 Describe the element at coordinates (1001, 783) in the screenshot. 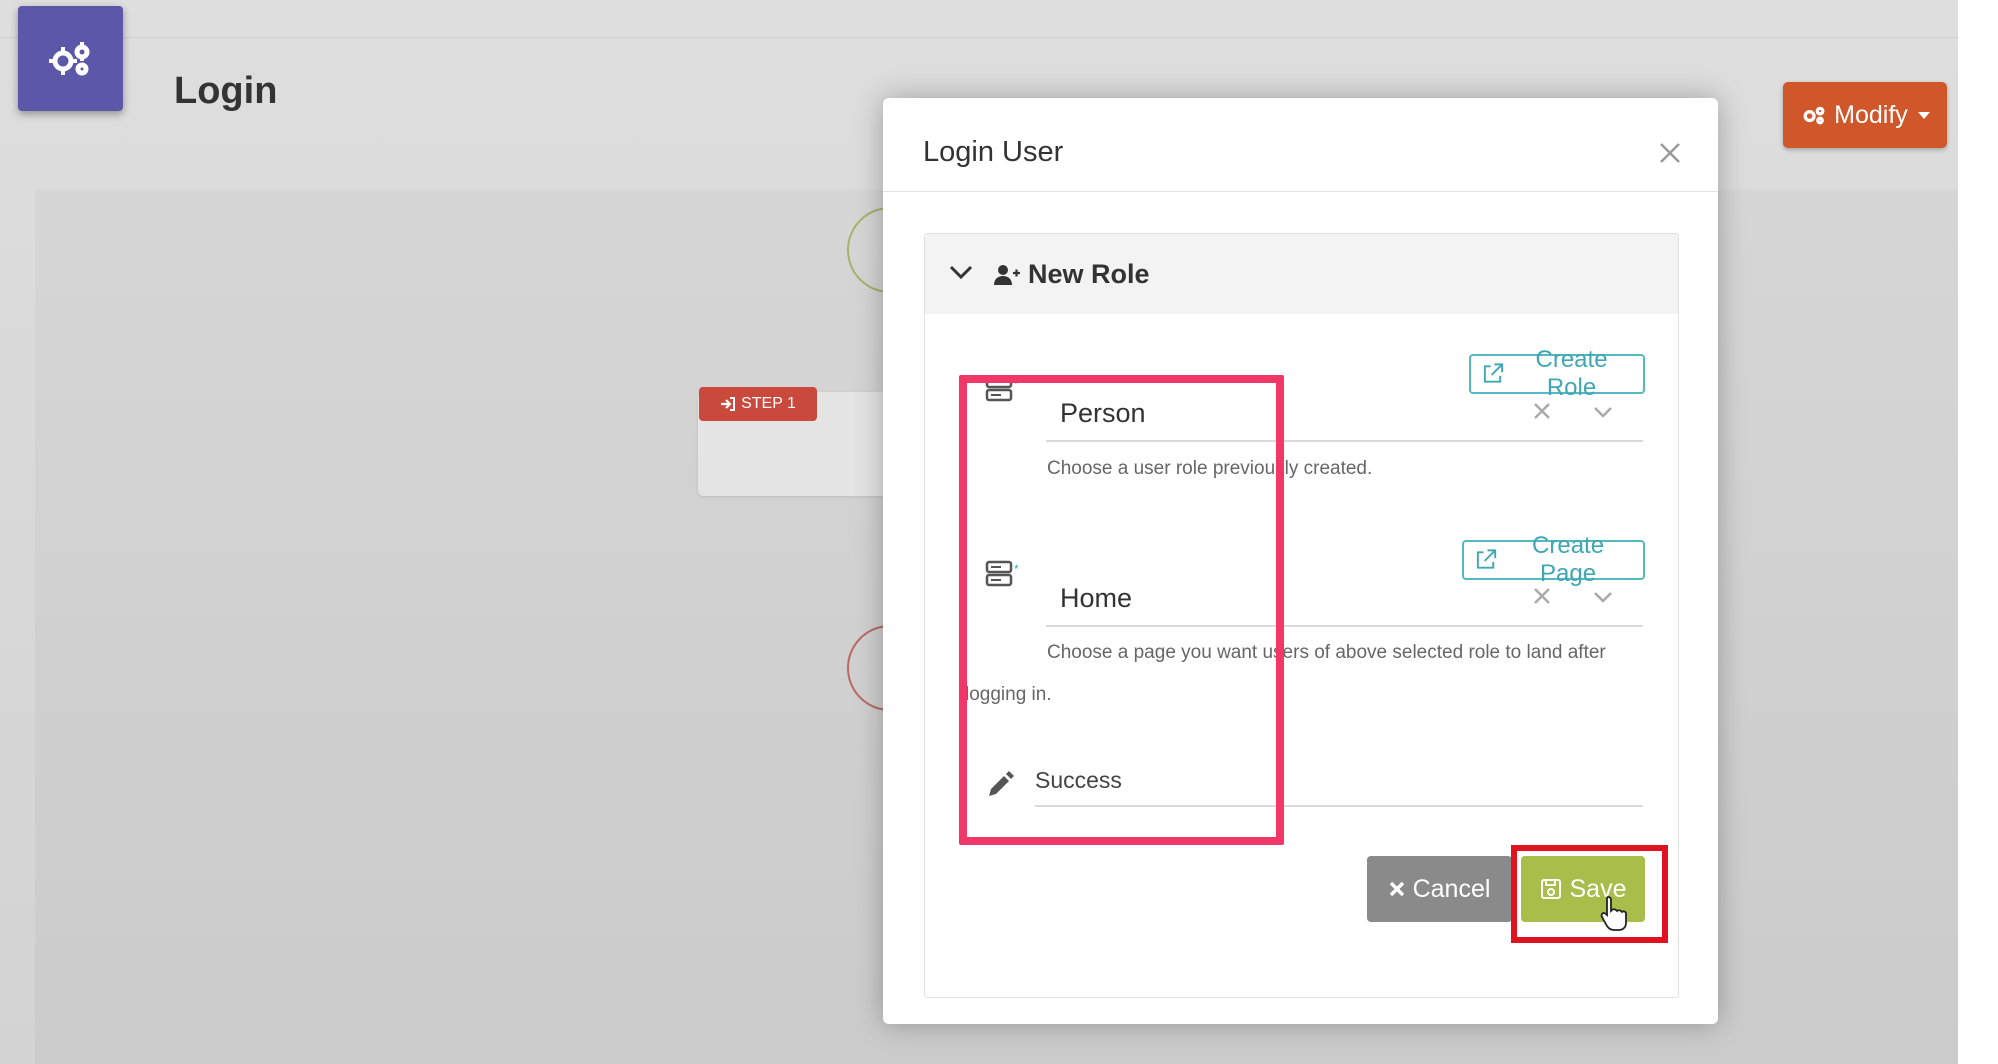

I see `pencil-icon` at that location.